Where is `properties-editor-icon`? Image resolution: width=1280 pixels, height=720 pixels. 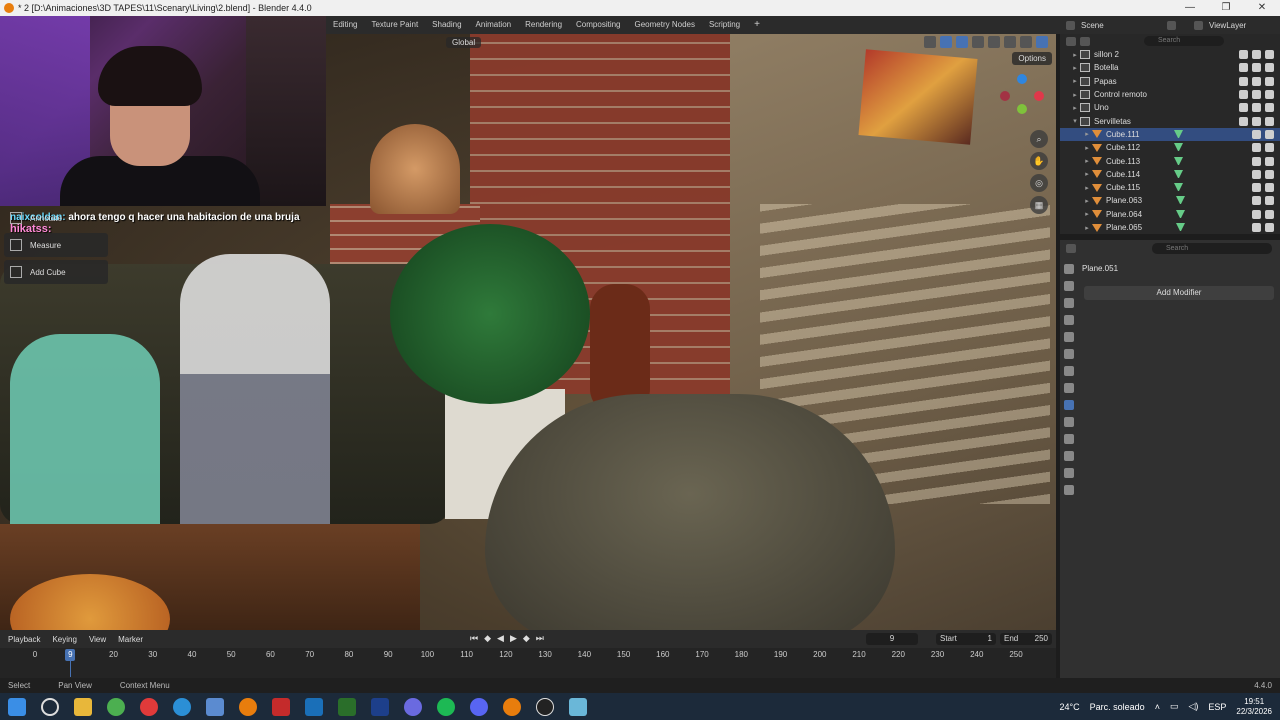 properties-editor-icon is located at coordinates (1071, 248).